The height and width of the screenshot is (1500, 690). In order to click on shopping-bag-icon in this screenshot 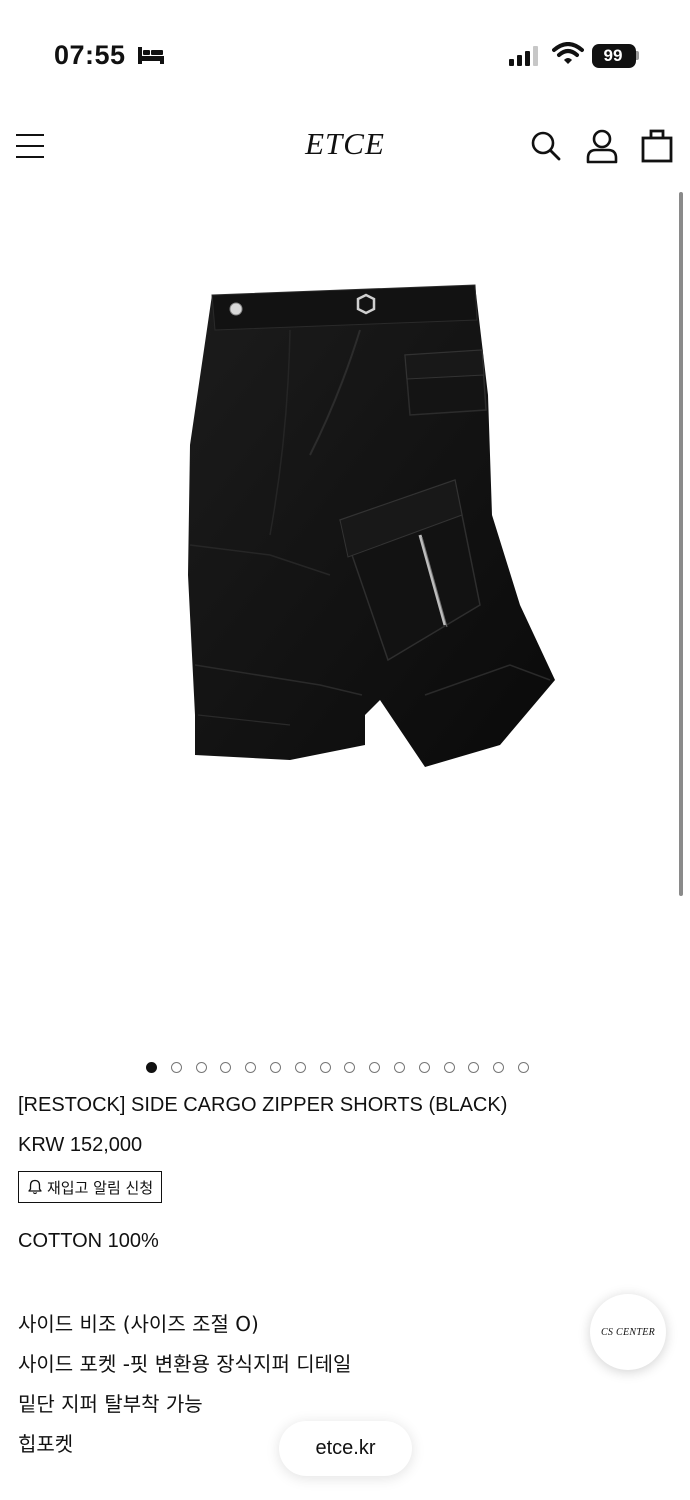, I will do `click(657, 146)`.